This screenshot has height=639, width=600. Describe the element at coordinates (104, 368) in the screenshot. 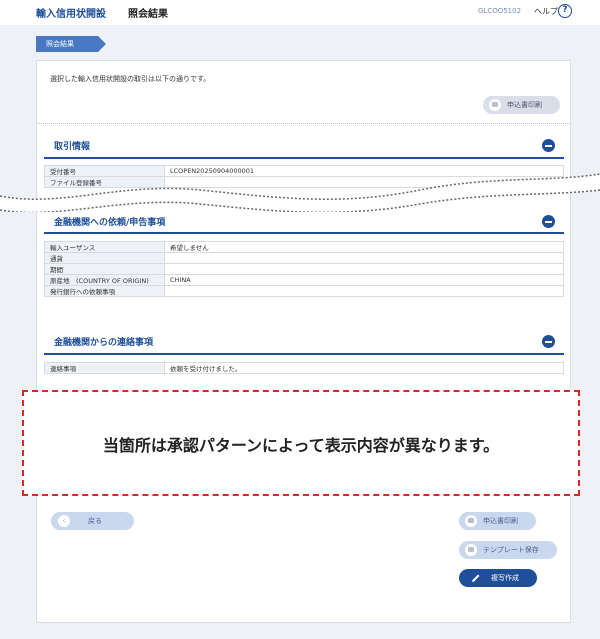

I see `row-key: 連絡事項` at that location.